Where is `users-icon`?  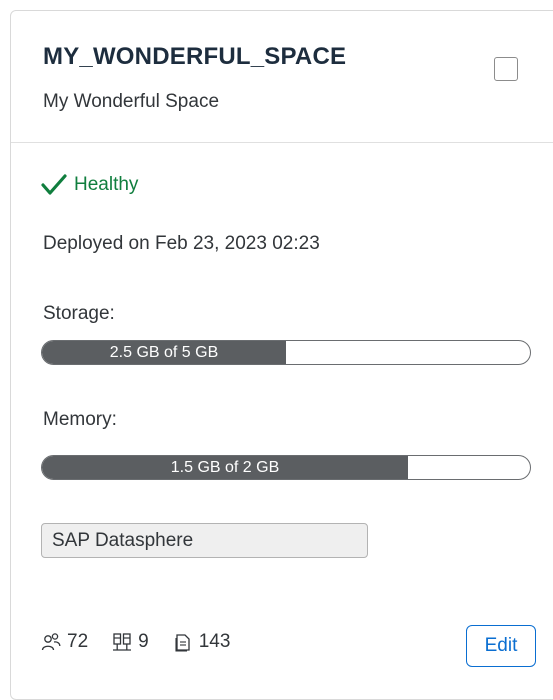 users-icon is located at coordinates (51, 642).